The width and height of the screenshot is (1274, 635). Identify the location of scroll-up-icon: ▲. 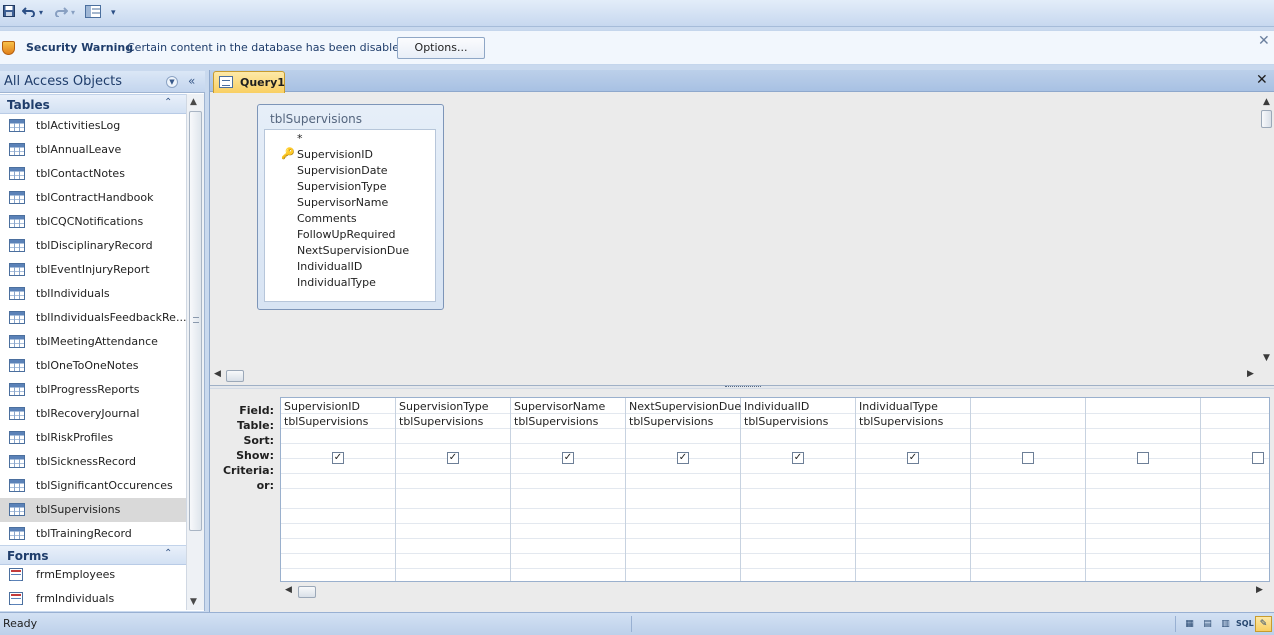
(193, 102).